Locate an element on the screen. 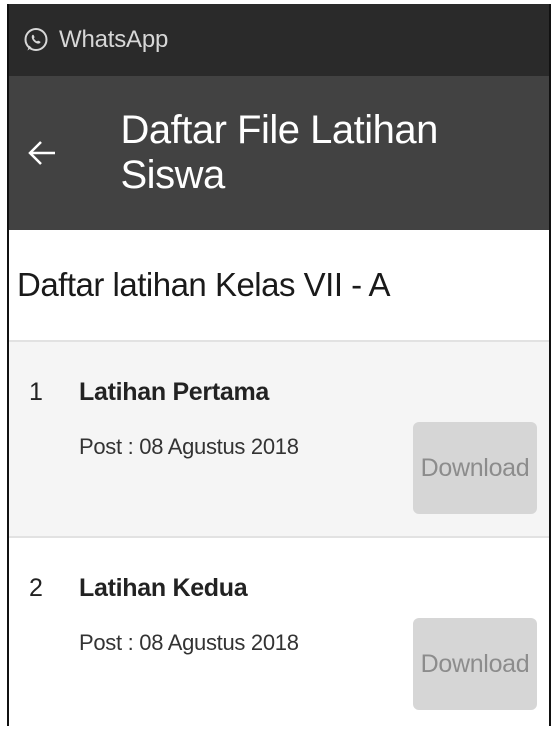 Image resolution: width=560 pixels, height=731 pixels. item-name: Latihan Kedua is located at coordinates (163, 588).